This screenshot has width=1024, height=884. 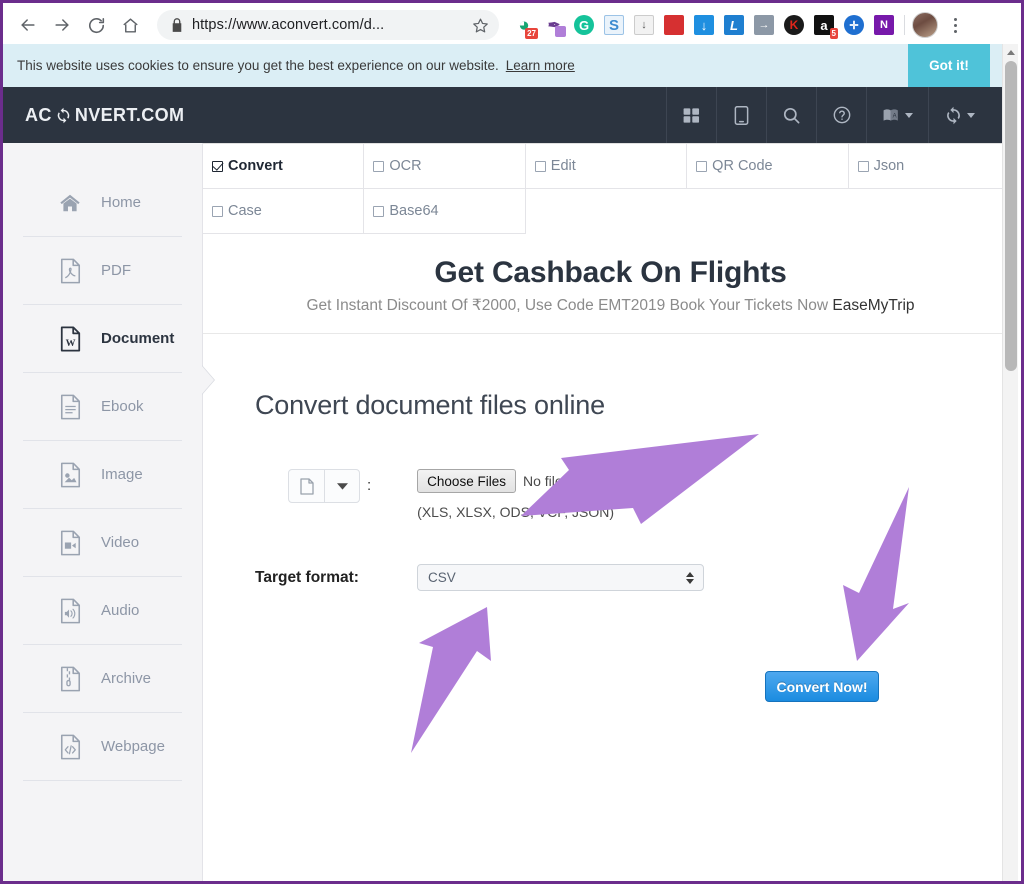 I want to click on mobile-icon, so click(x=741, y=115).